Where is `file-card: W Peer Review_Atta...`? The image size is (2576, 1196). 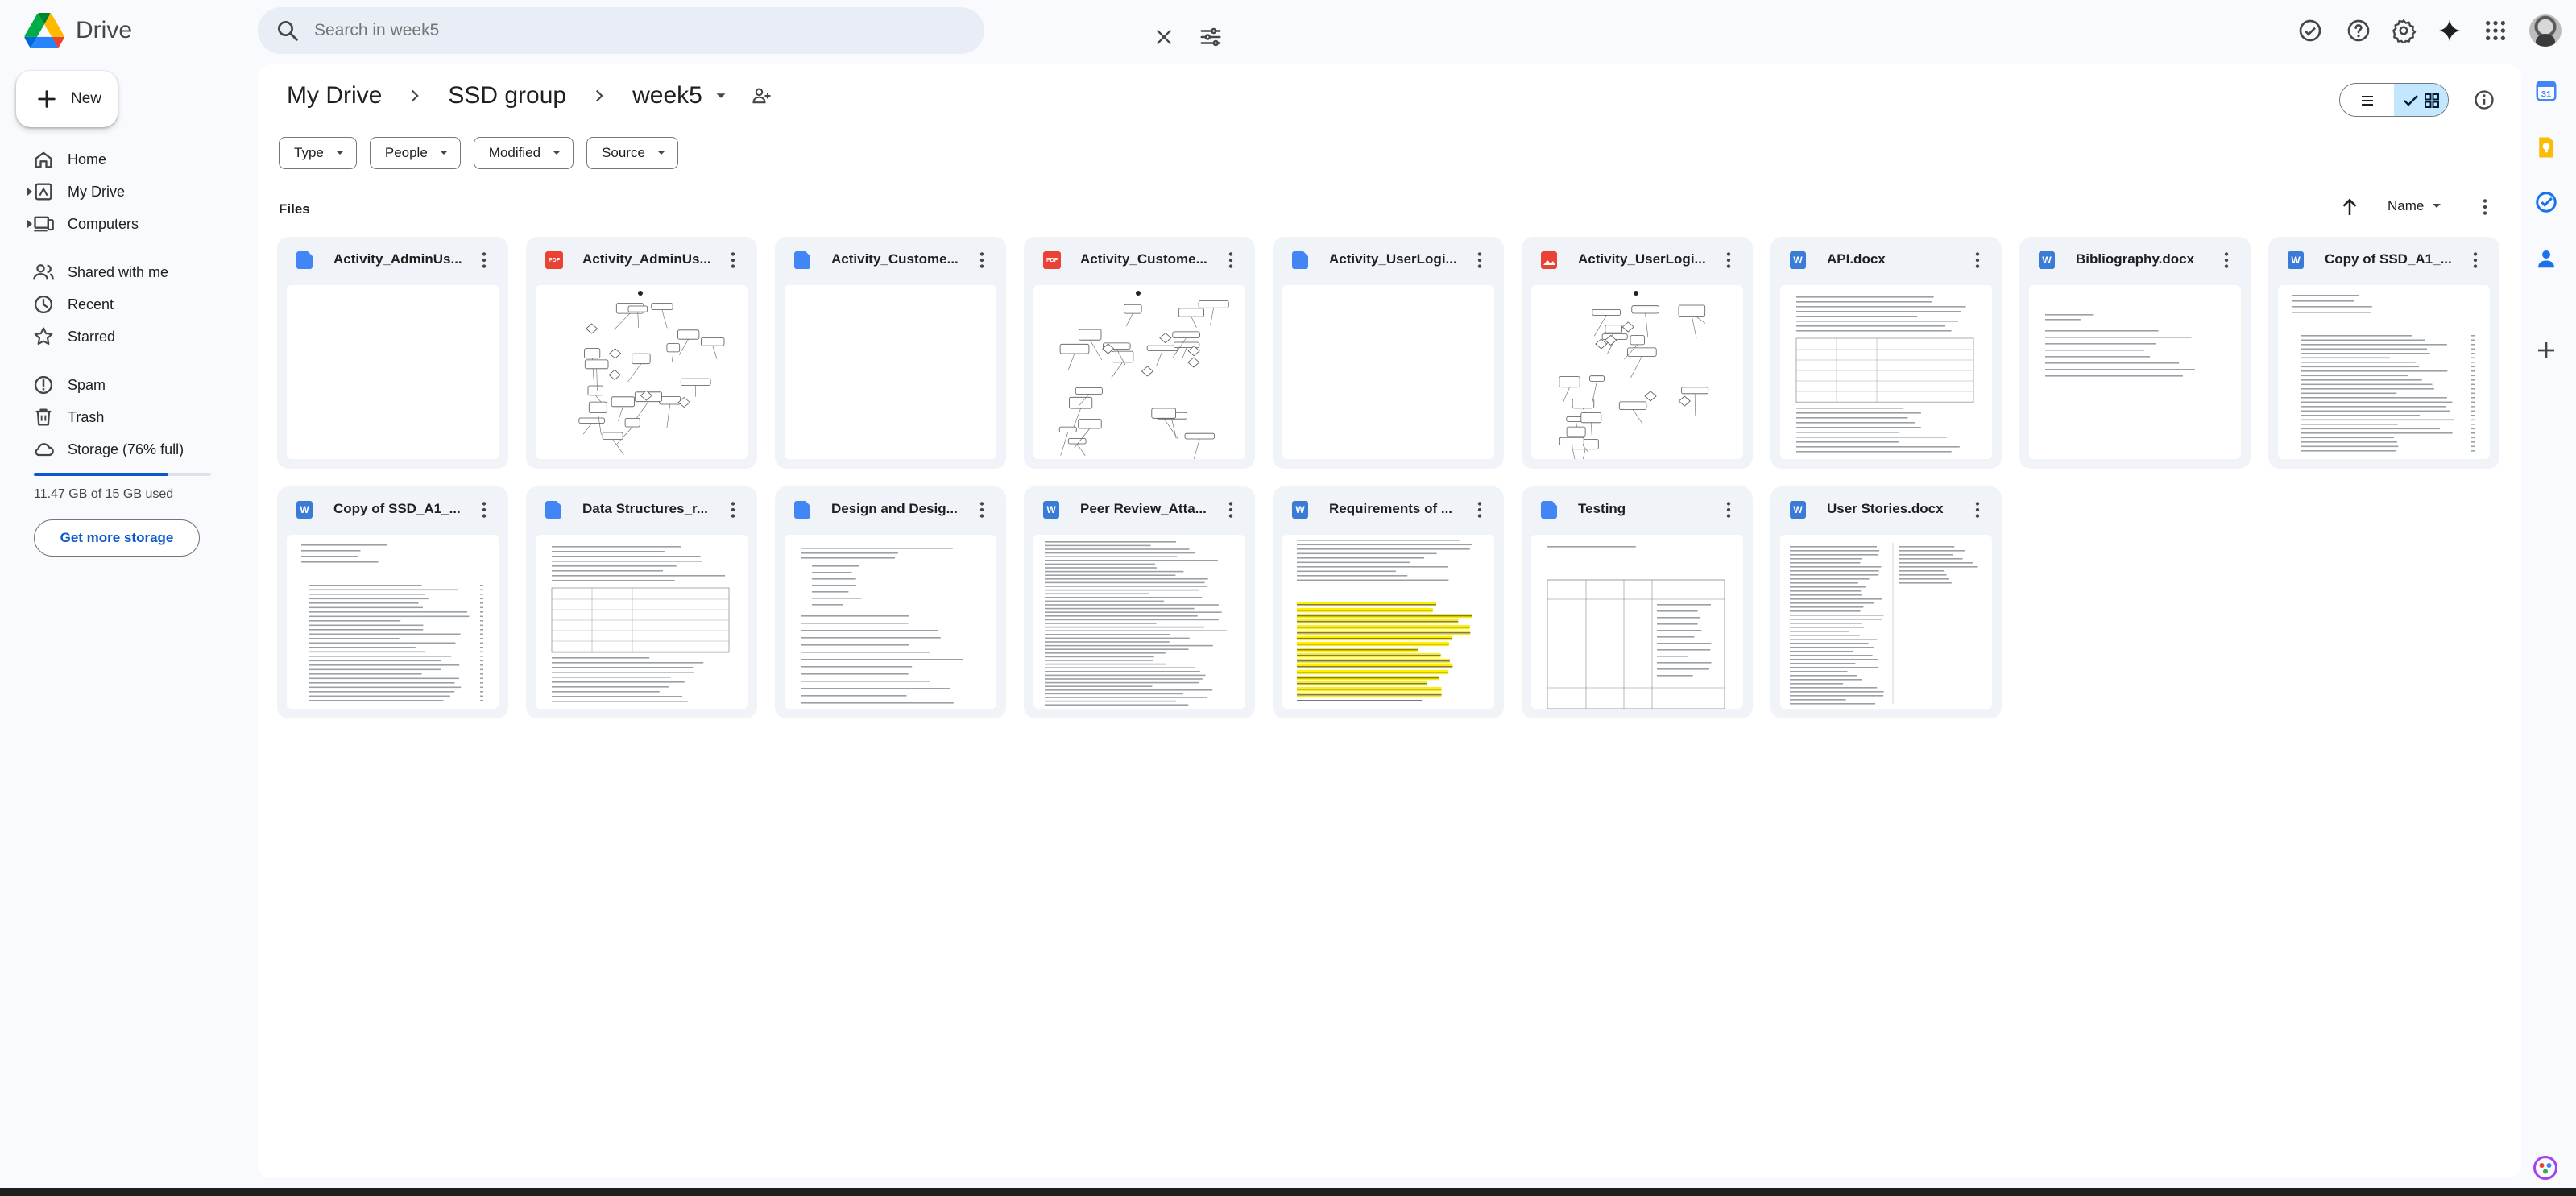
file-card: W Peer Review_Atta... is located at coordinates (1139, 602).